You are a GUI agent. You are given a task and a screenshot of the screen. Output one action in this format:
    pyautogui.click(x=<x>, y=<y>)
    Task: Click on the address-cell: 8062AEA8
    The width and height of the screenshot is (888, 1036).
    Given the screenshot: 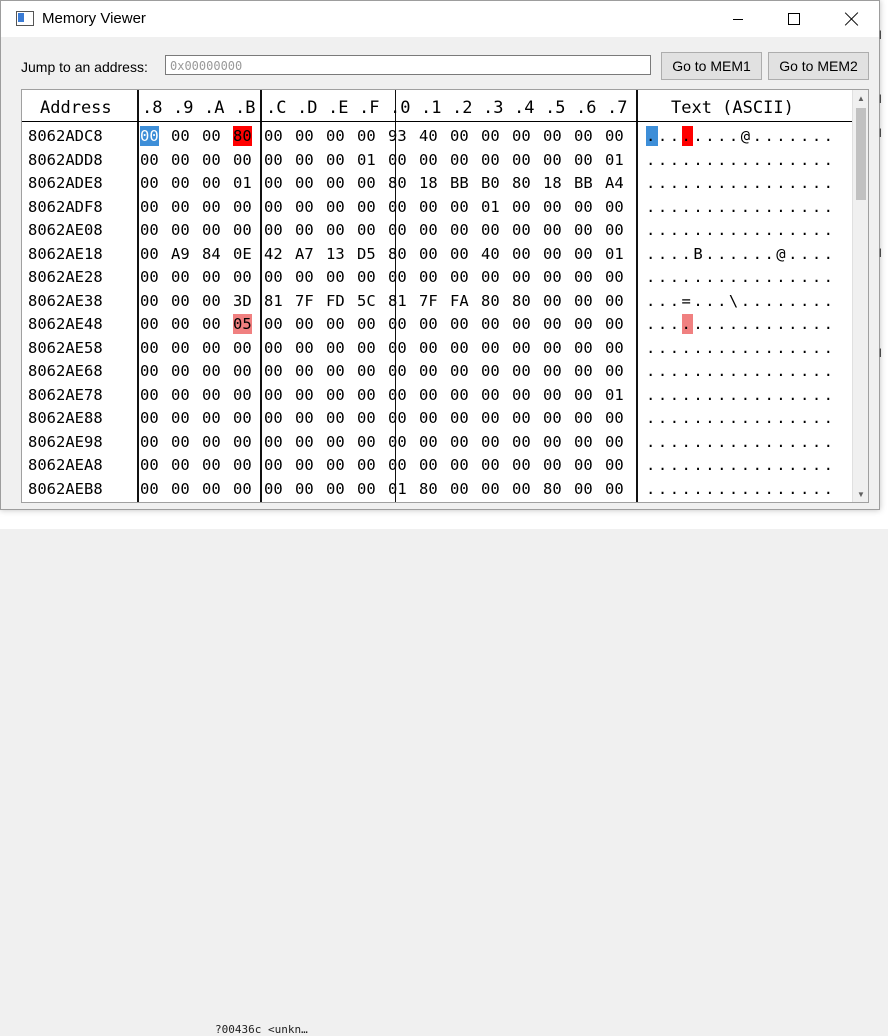 What is the action you would take?
    pyautogui.click(x=65, y=465)
    